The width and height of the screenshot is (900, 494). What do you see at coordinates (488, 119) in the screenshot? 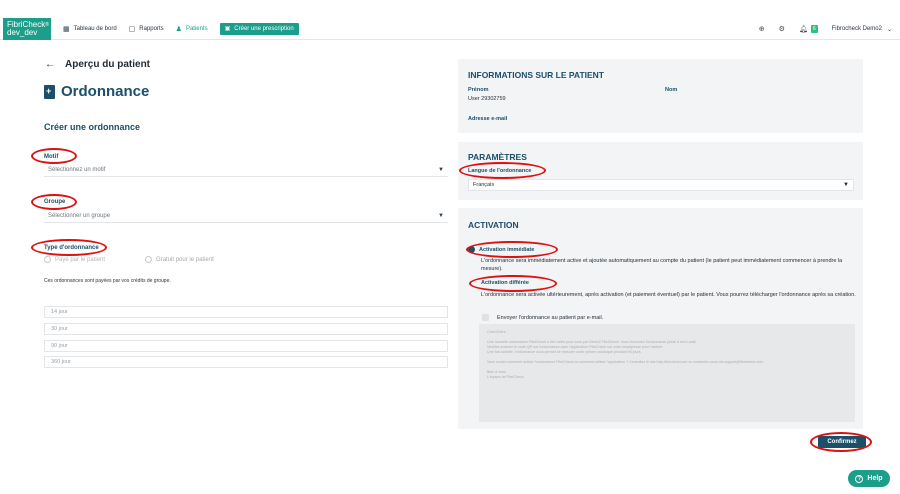
I see `email-label: Adresse e-mail` at bounding box center [488, 119].